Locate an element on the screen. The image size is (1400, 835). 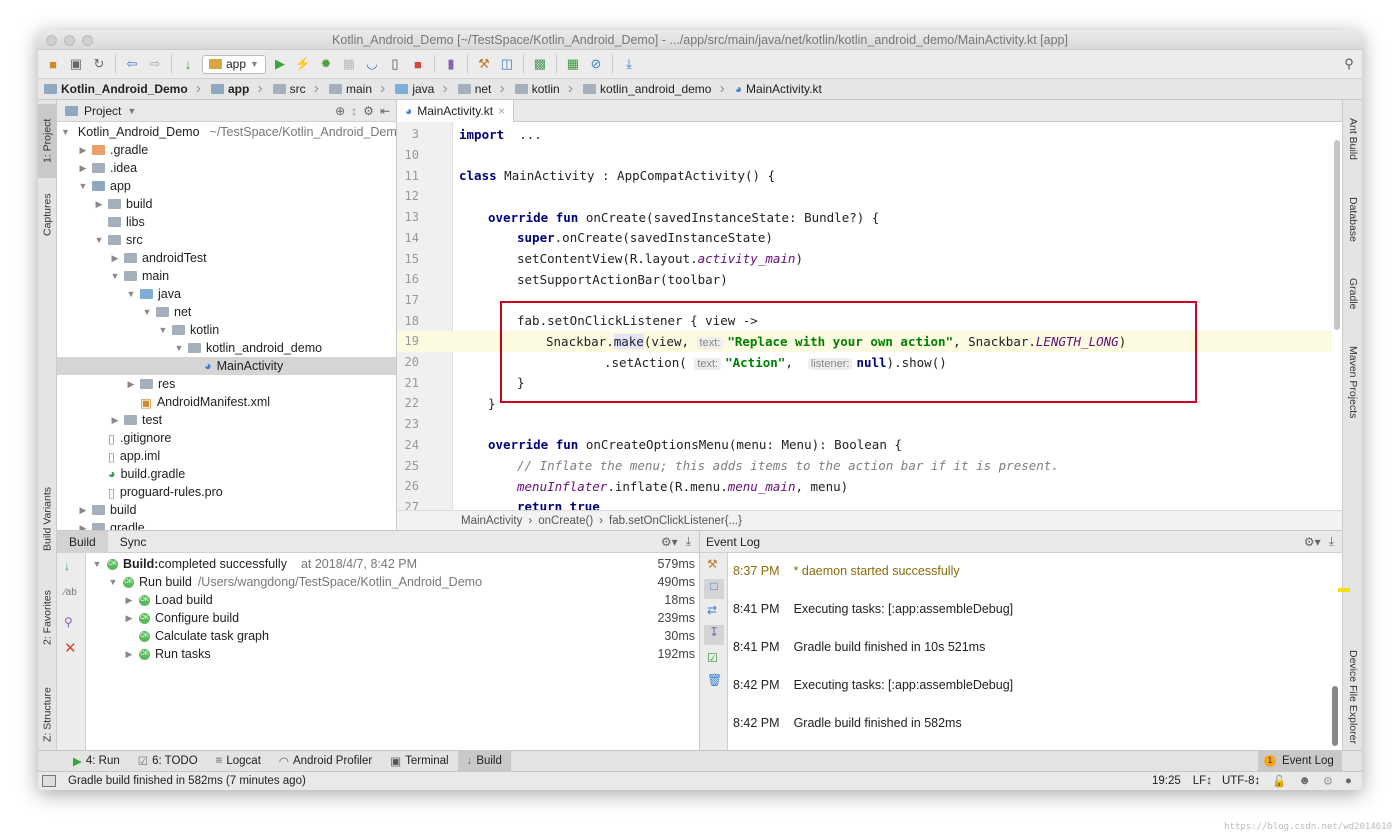
tree-item: ▼ kotlin is located at coordinates (226, 330).